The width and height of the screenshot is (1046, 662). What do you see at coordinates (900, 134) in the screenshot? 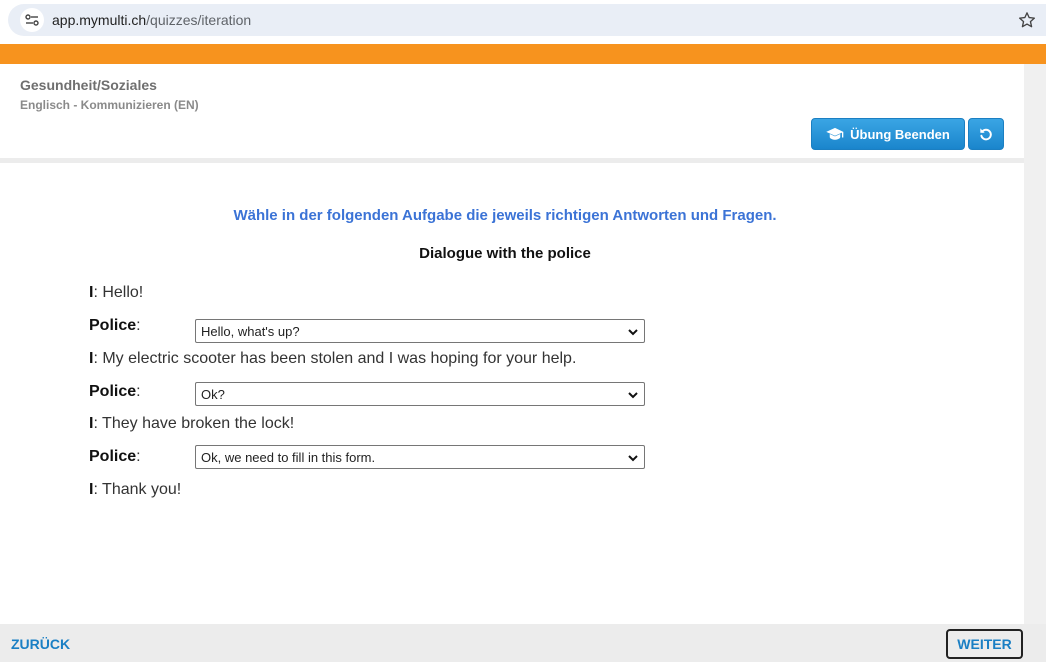
I see `end-exercise-label: Übung Beenden` at bounding box center [900, 134].